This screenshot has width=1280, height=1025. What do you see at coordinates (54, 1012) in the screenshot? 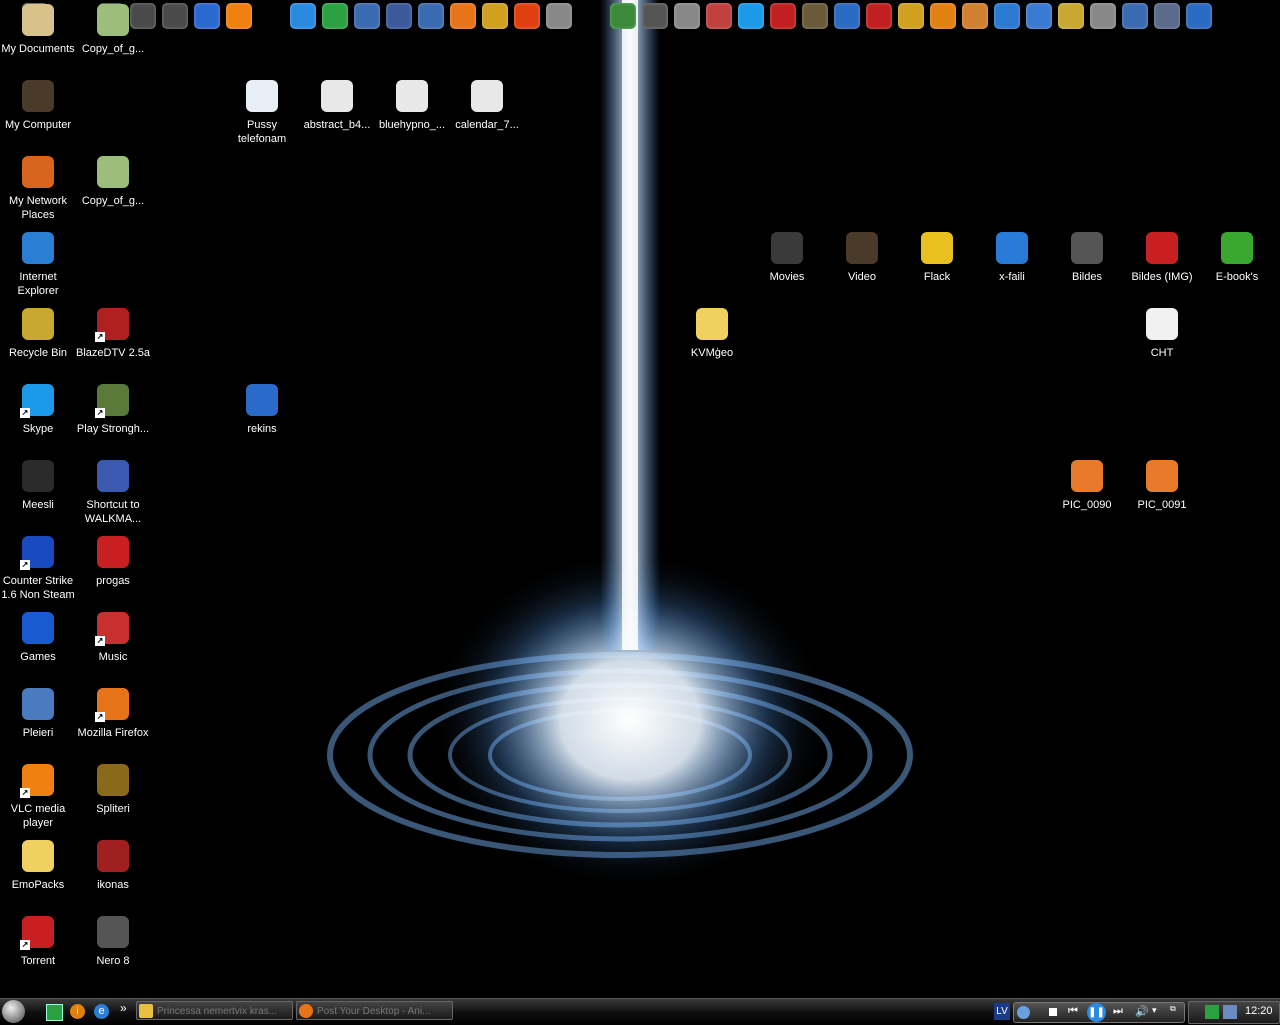
I see `quicklaunch-green-icon` at bounding box center [54, 1012].